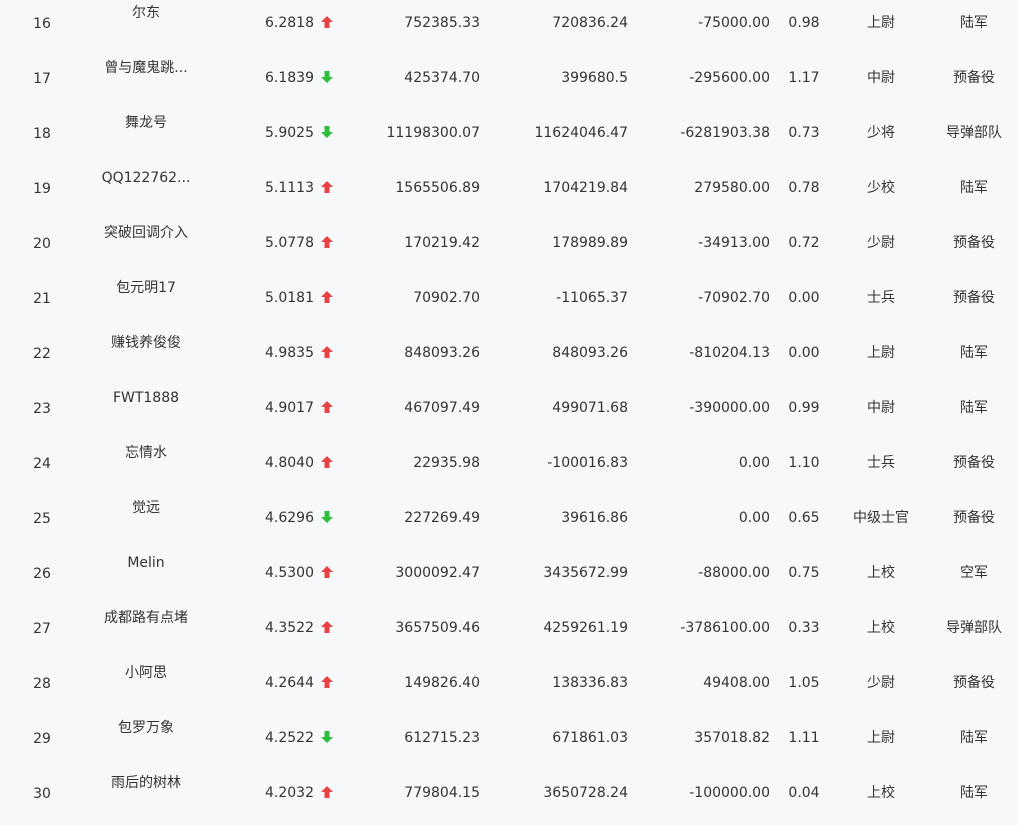 This screenshot has width=1018, height=825. I want to click on rank-number: 16, so click(42, 24).